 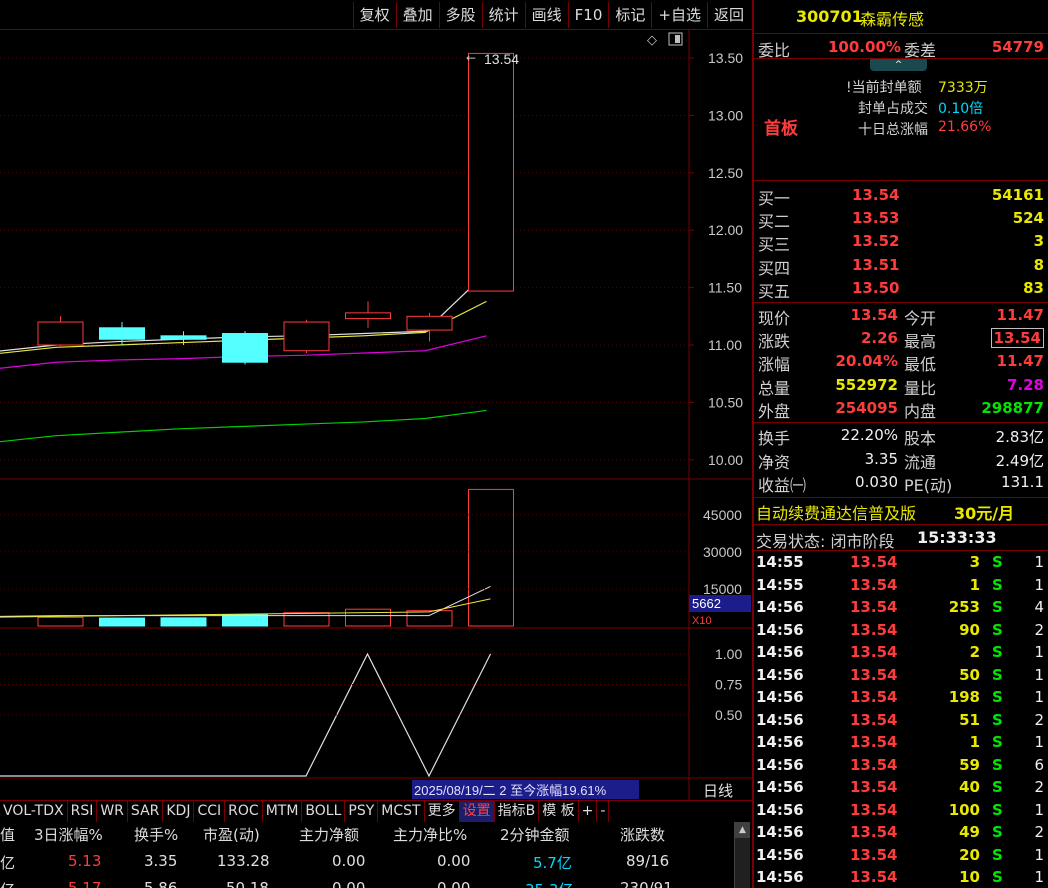 What do you see at coordinates (866, 361) in the screenshot?
I see `quote-value: 20.04%` at bounding box center [866, 361].